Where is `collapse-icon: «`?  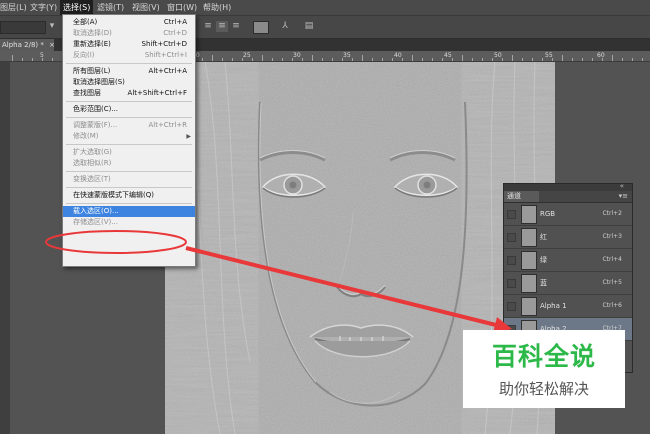
collapse-icon: « is located at coordinates (622, 186).